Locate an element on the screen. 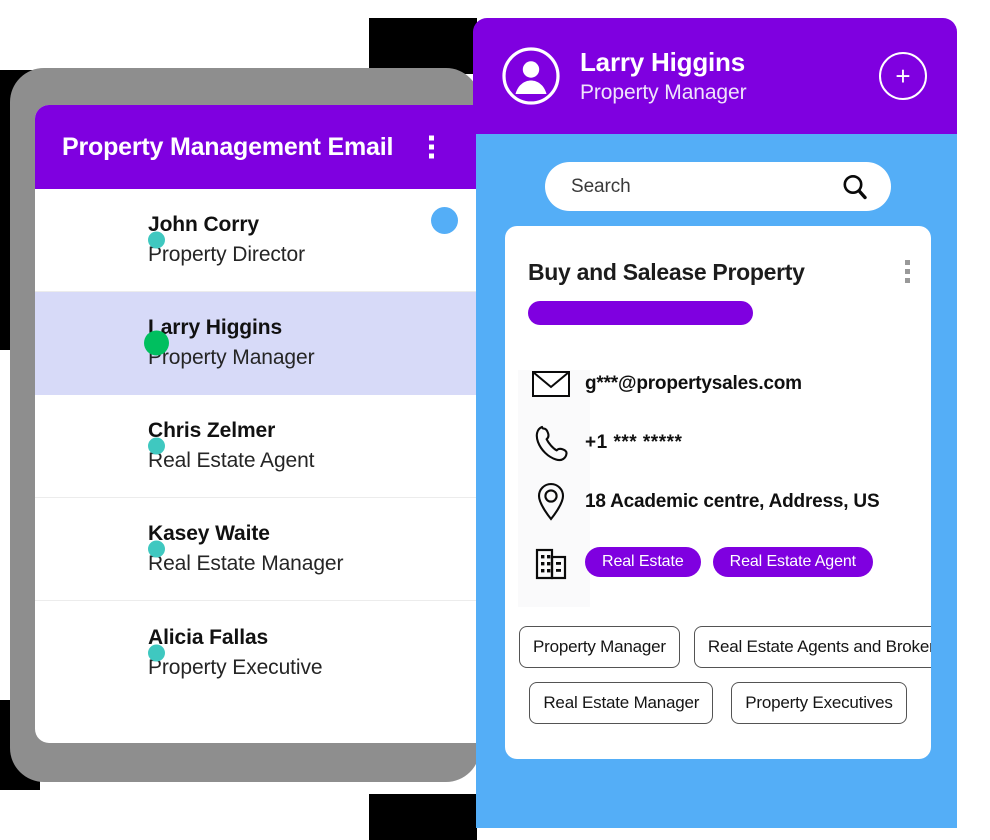  contact-list-item-selected: Larry Higgins Property Manager is located at coordinates (257, 343).